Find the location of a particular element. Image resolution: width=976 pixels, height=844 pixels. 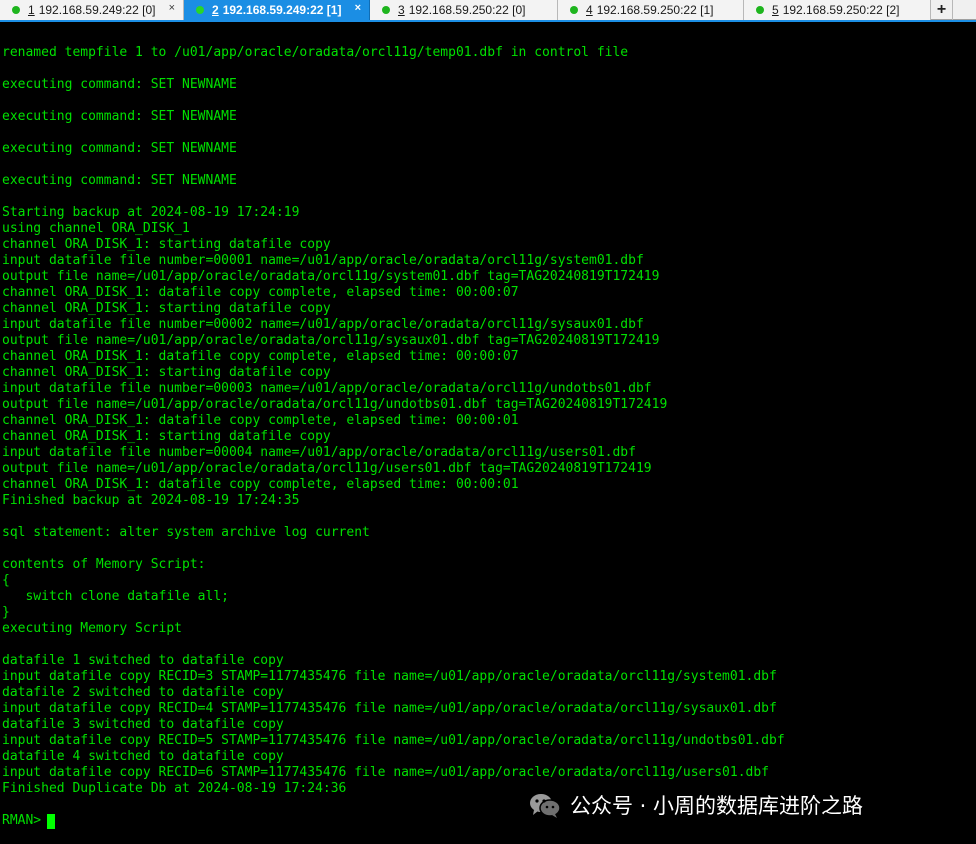

wechat-icon is located at coordinates (545, 805).